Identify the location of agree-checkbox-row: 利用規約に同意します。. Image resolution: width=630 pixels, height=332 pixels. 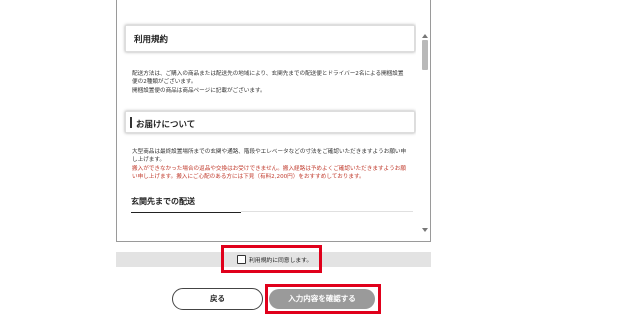
(274, 259).